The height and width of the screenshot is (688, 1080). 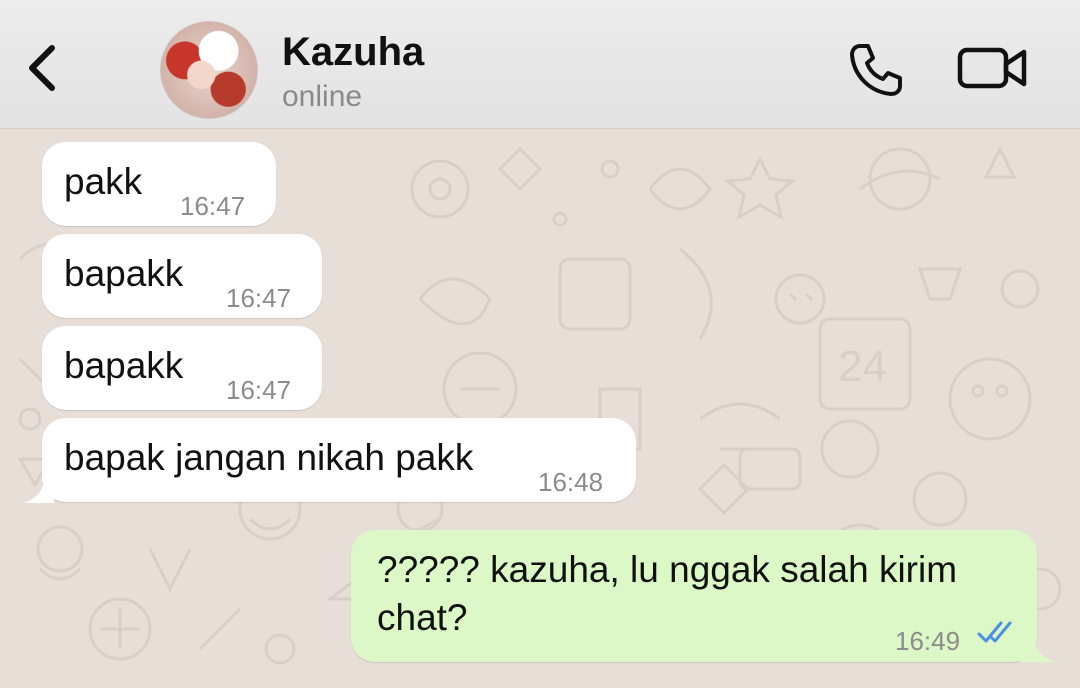 I want to click on back-chevron-icon, so click(x=42, y=68).